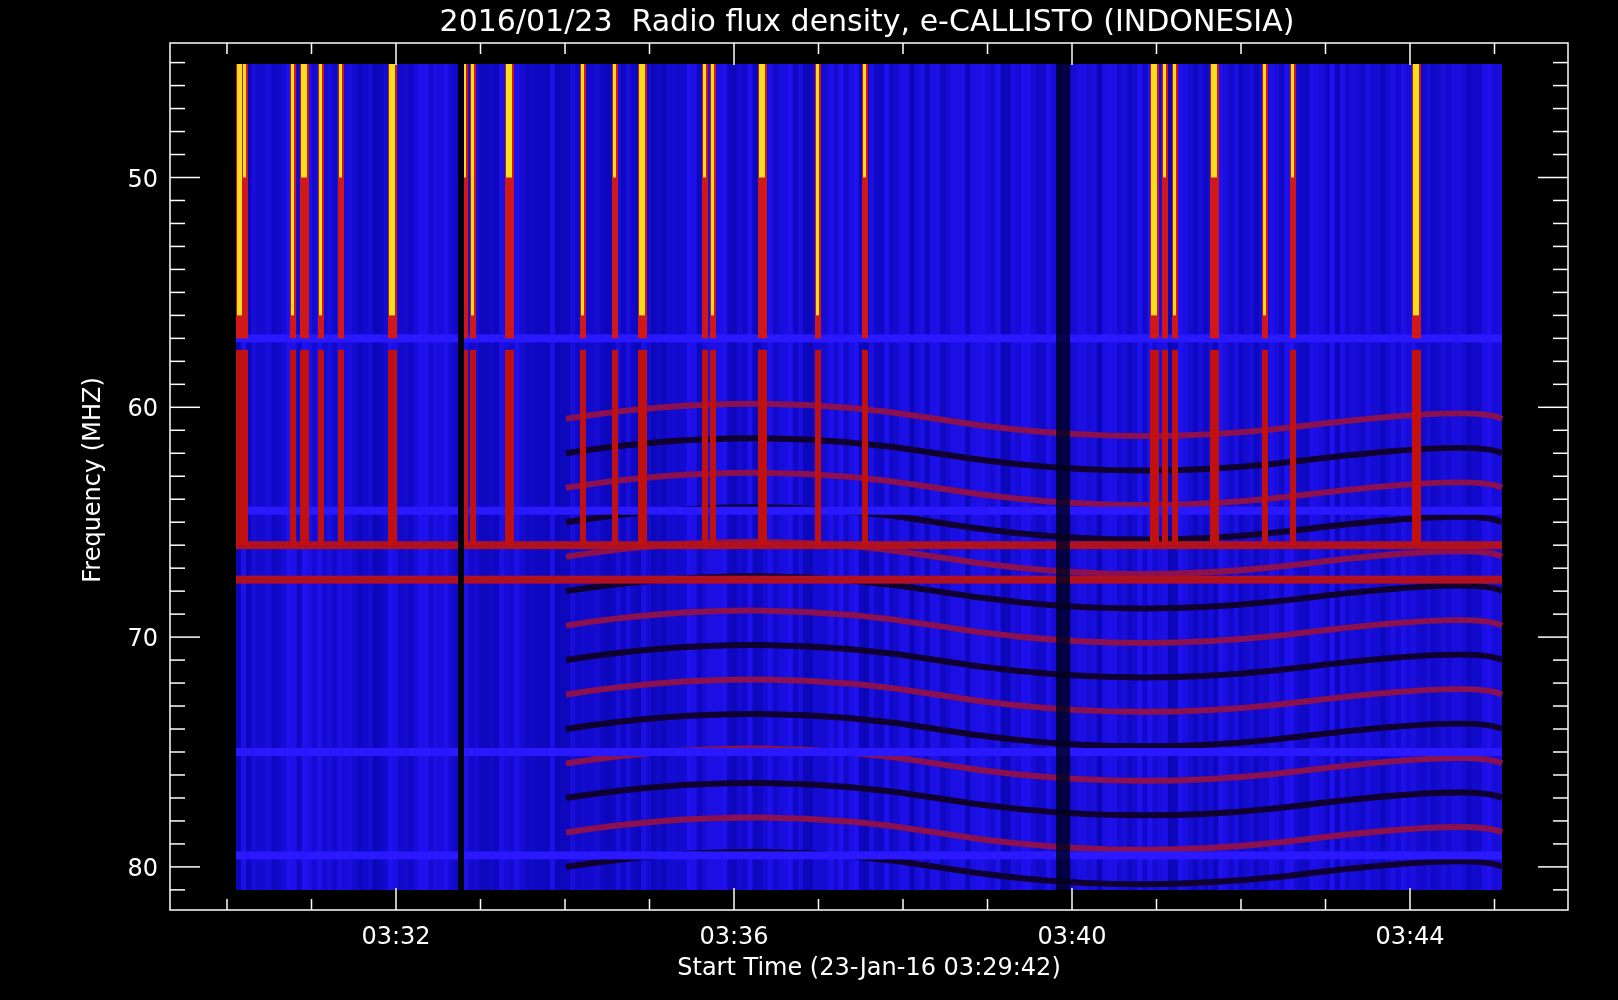  Describe the element at coordinates (142, 408) in the screenshot. I see `axis-tick-label: 60` at that location.